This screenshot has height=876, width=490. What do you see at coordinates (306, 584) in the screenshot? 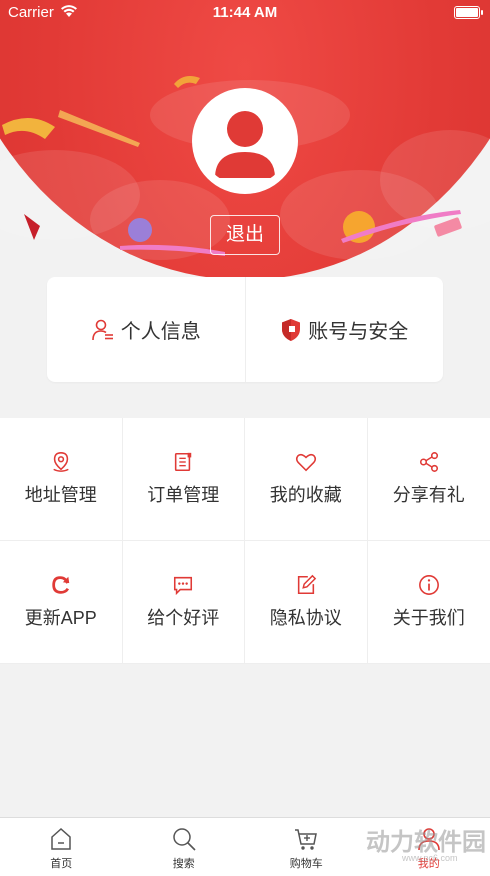
I see `edit-icon` at bounding box center [306, 584].